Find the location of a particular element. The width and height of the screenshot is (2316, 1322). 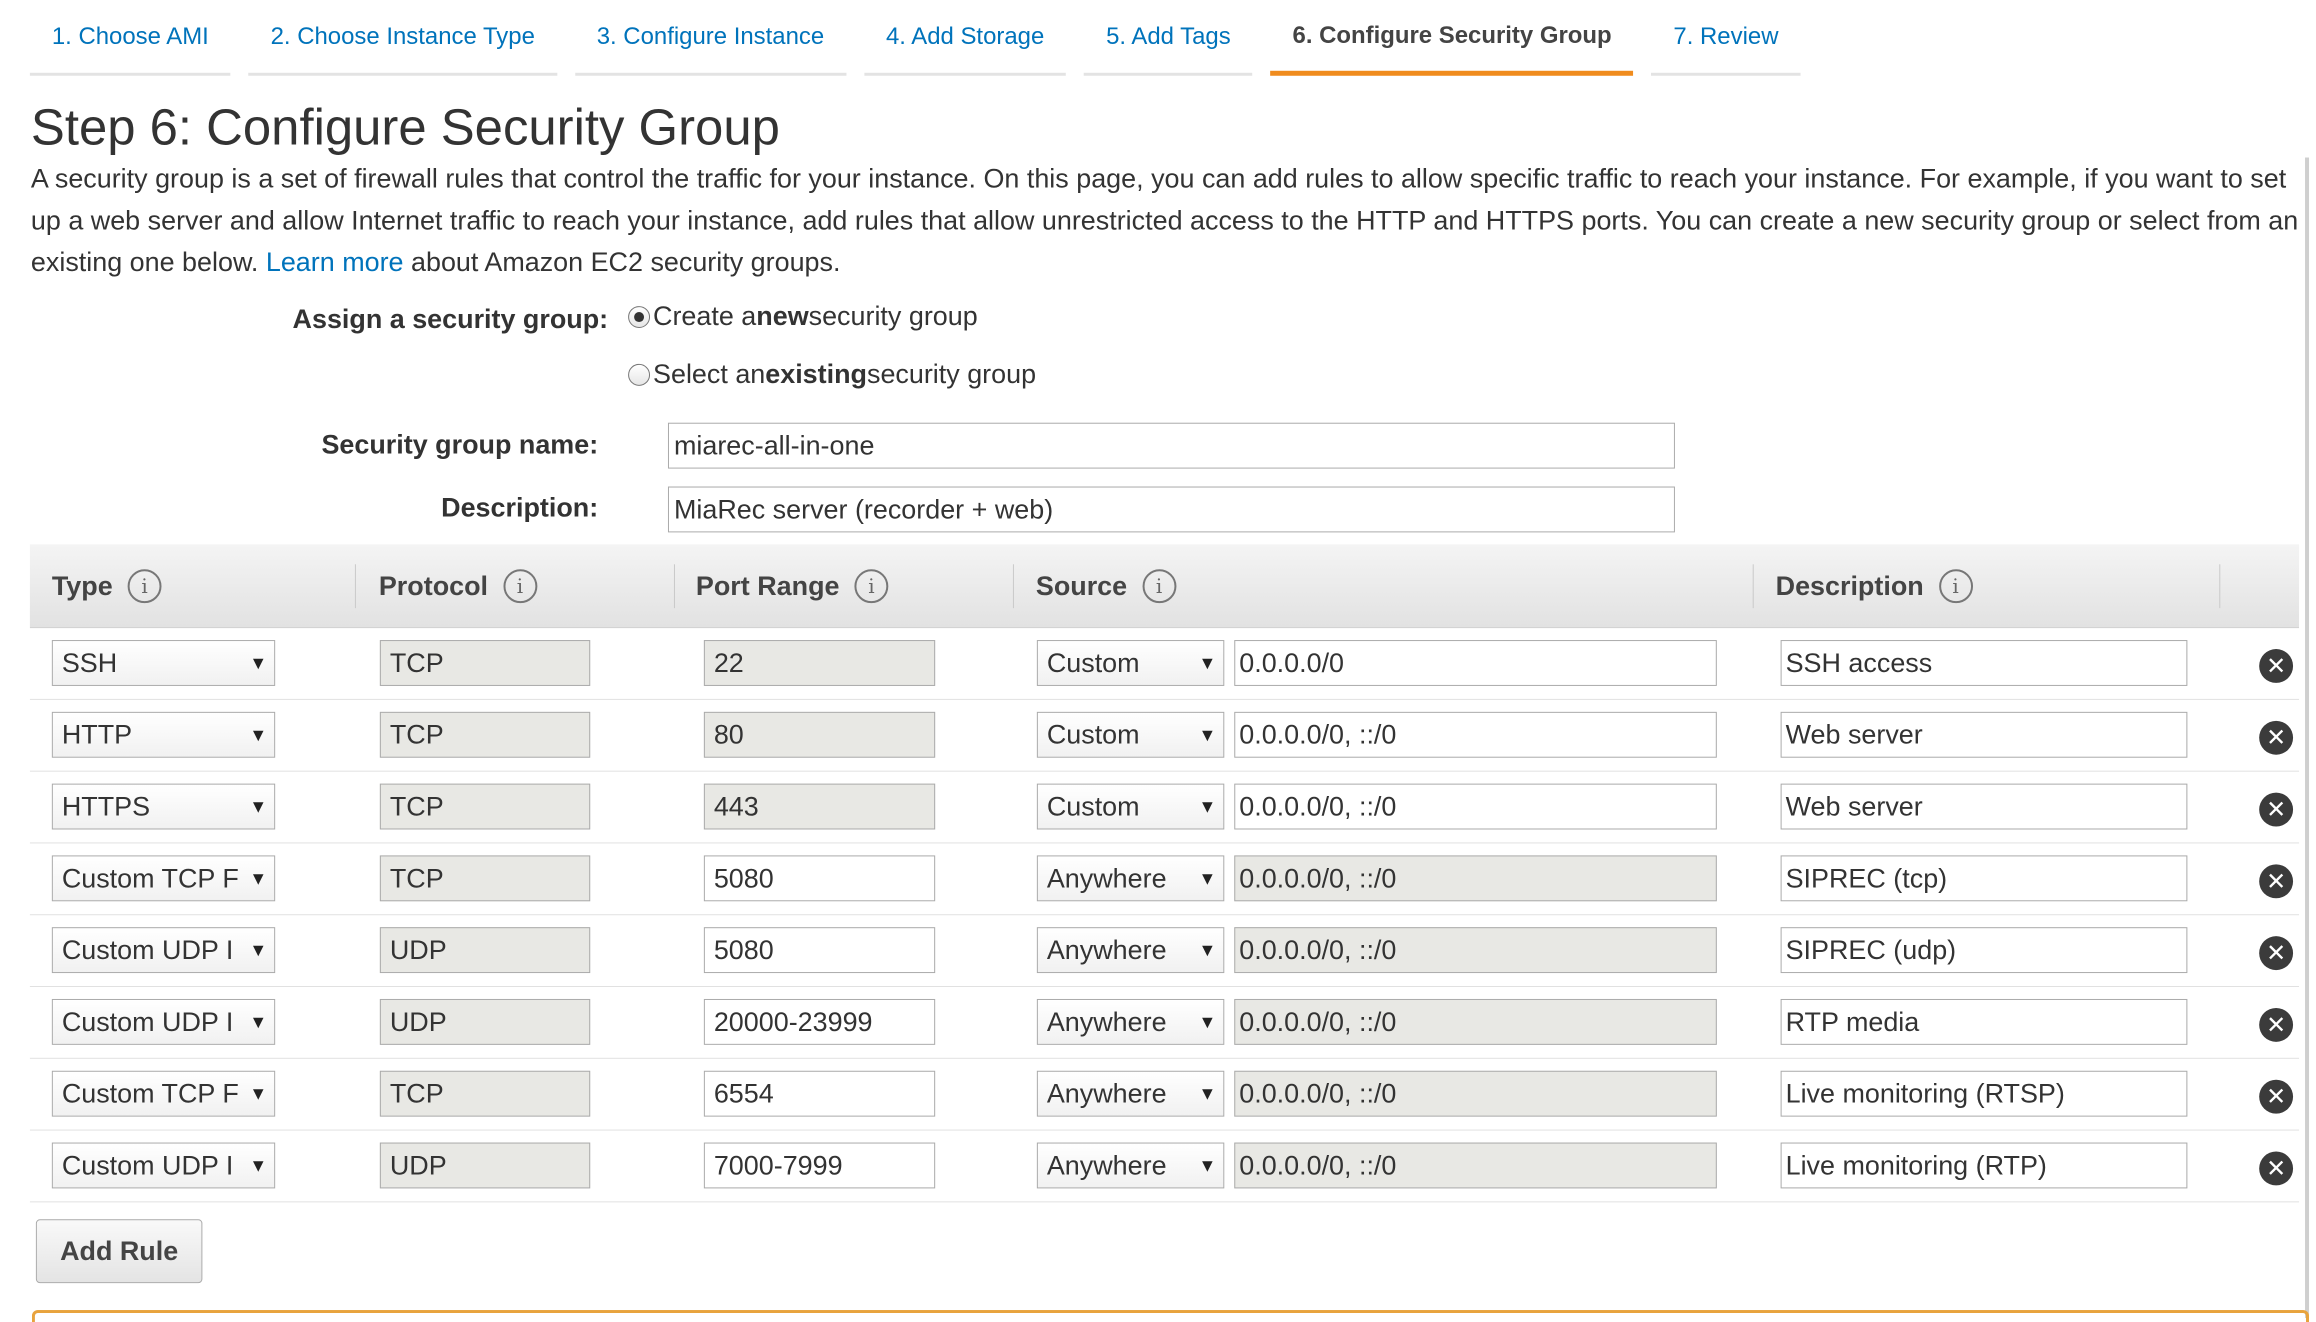

rule-description-input: SIPREC (tcp) is located at coordinates (1984, 878).